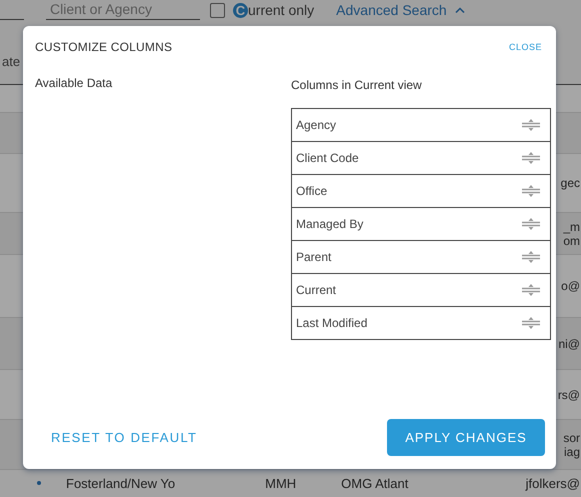  Describe the element at coordinates (121, 483) in the screenshot. I see `table-cell: Fosterland/New Yo` at that location.